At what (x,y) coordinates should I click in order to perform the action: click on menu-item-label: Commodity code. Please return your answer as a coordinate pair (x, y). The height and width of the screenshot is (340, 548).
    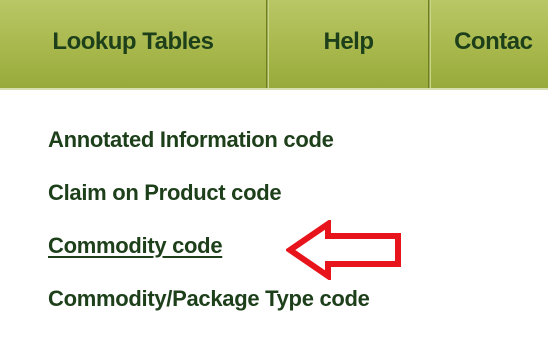
    Looking at the image, I should click on (135, 245).